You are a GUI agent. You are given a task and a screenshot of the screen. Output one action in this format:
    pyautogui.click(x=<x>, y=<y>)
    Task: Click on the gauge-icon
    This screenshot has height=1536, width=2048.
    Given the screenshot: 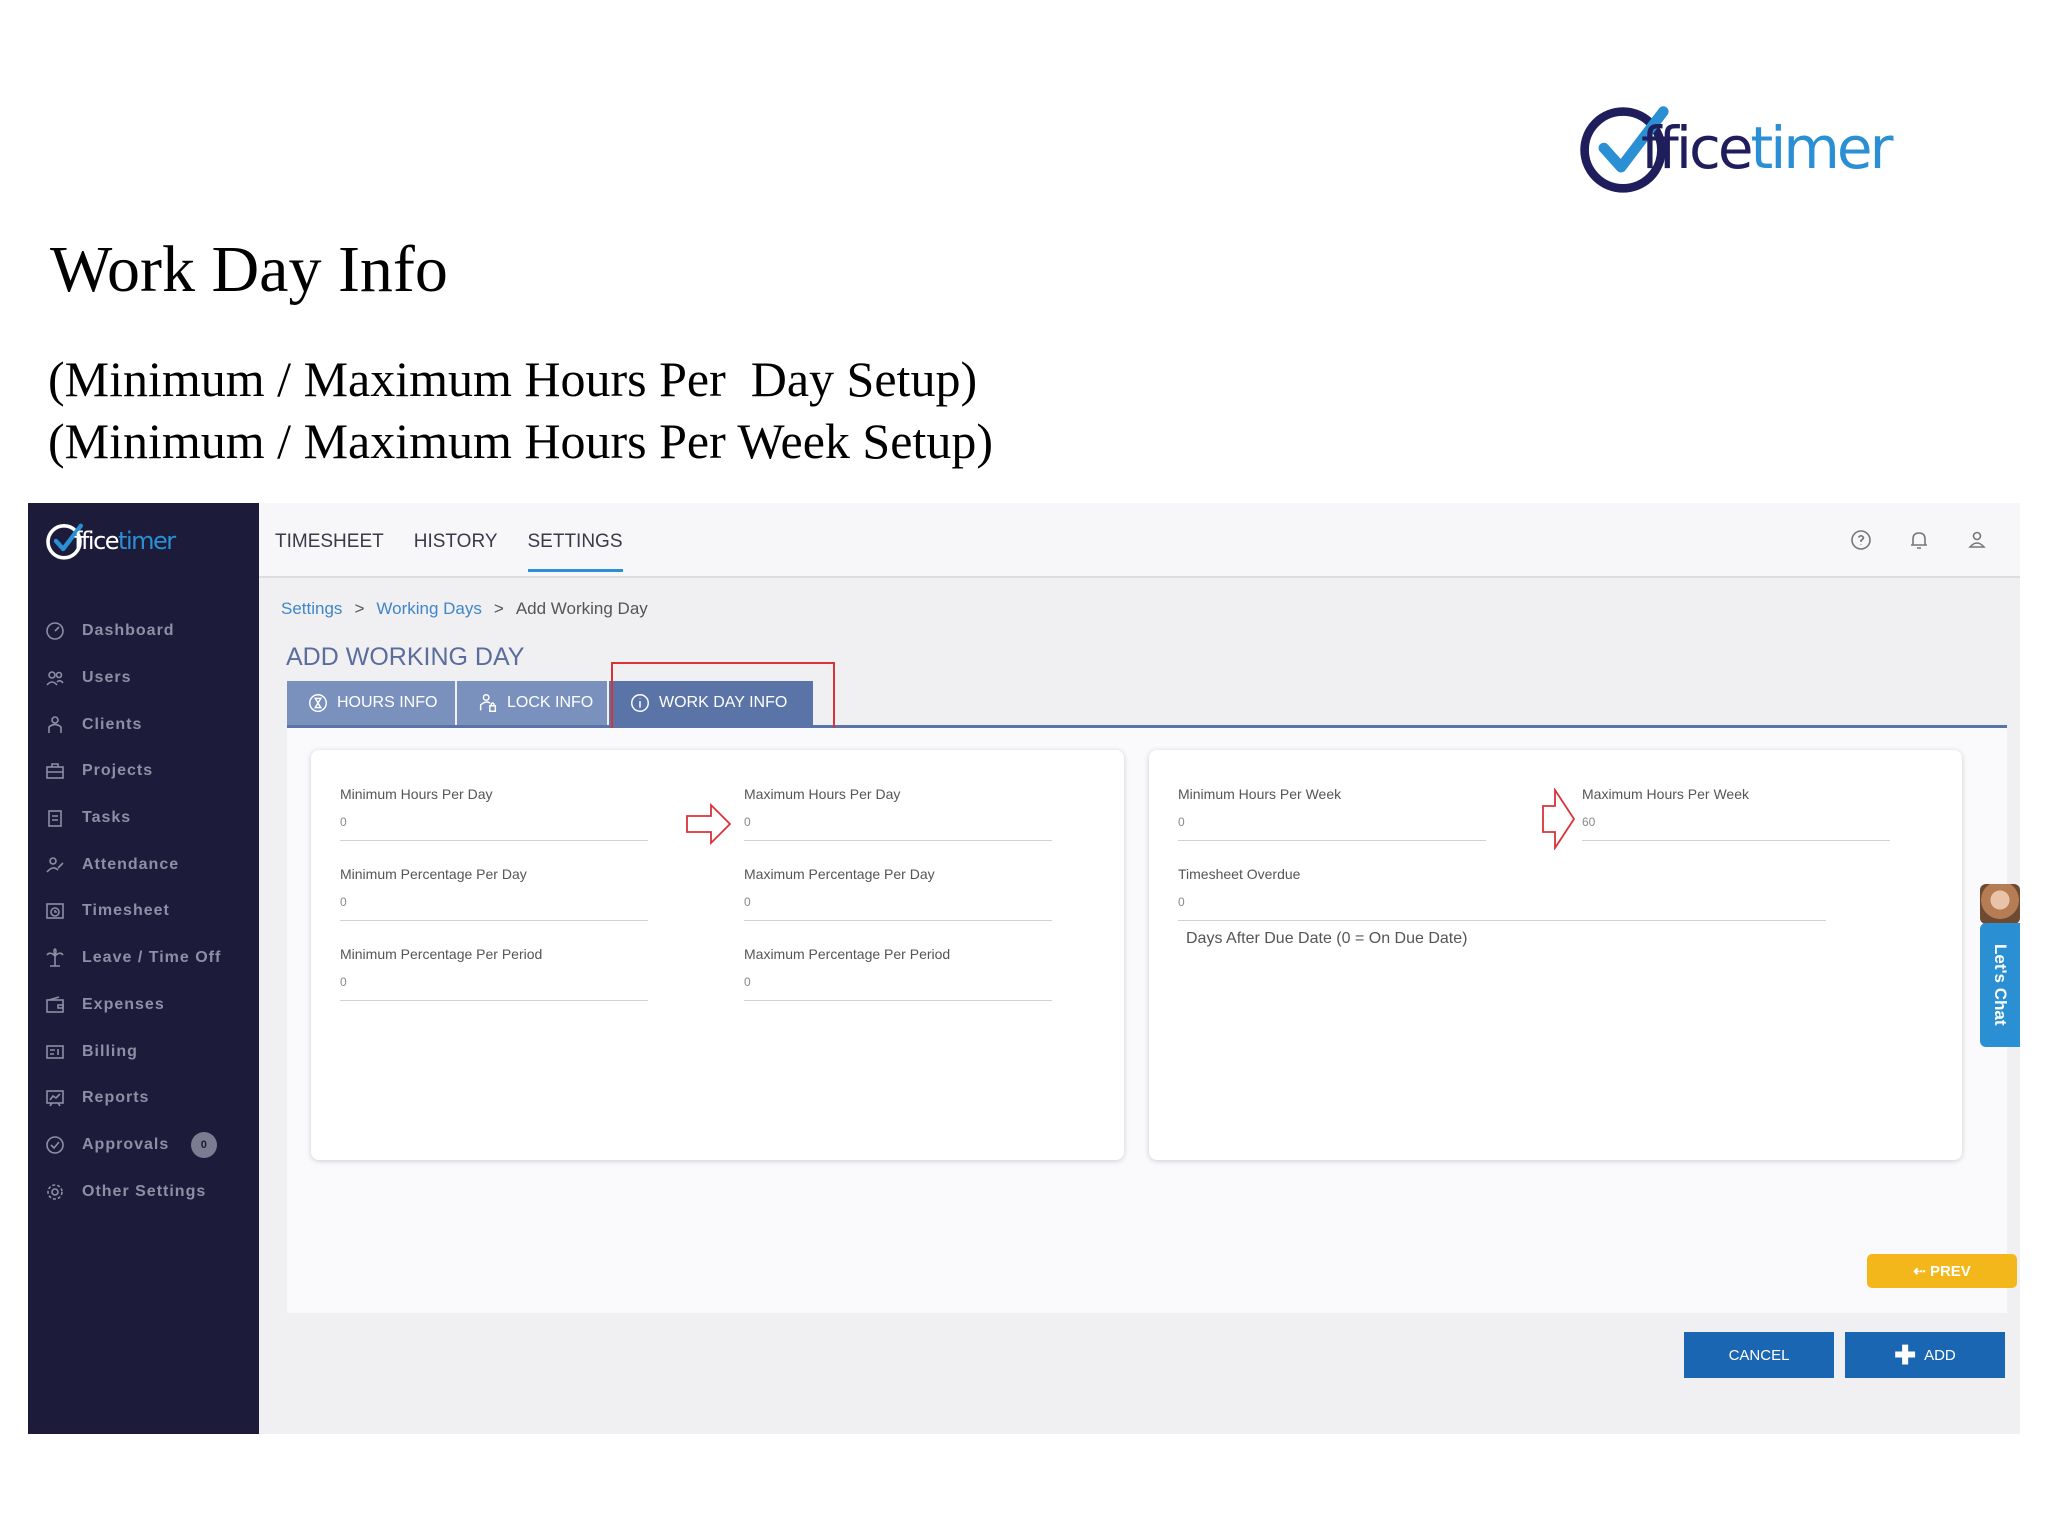 What is the action you would take?
    pyautogui.click(x=55, y=631)
    